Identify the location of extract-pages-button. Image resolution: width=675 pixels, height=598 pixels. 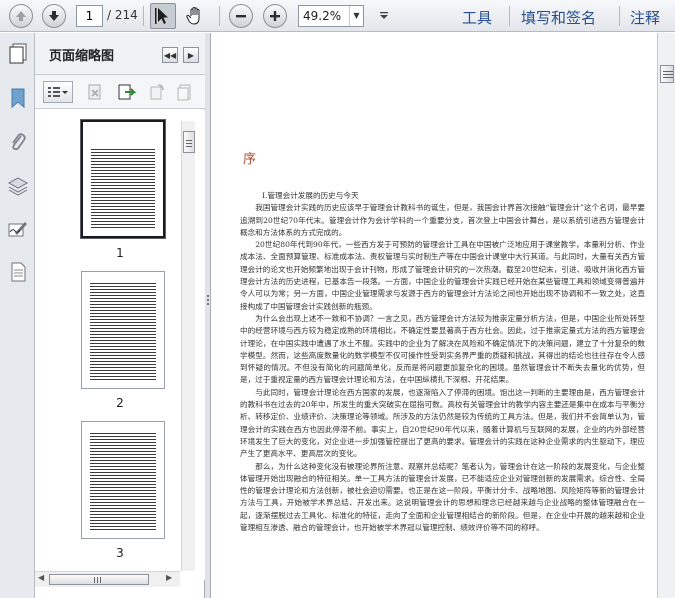
(127, 92).